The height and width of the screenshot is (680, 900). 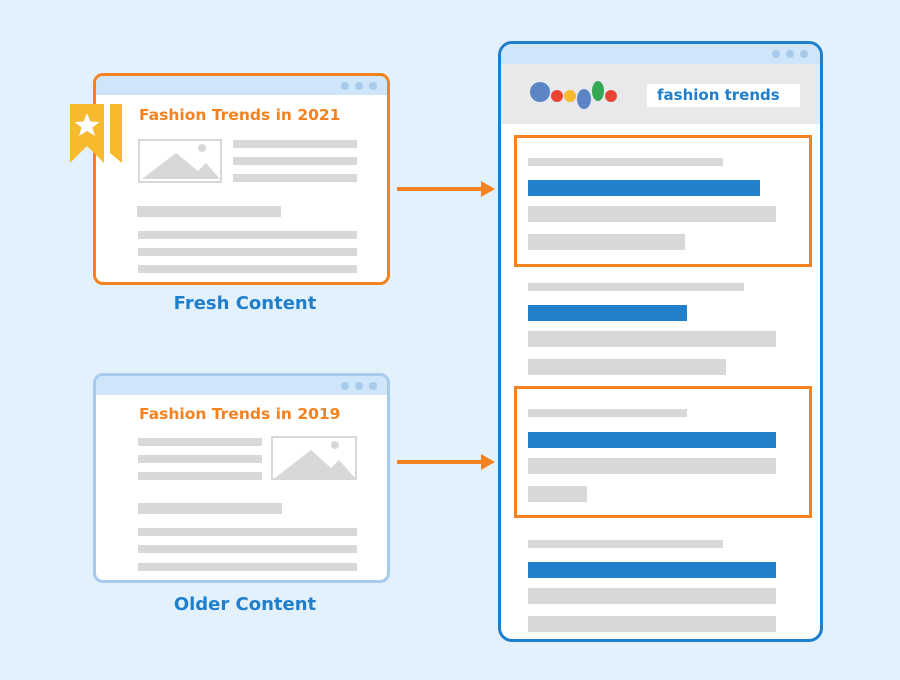 What do you see at coordinates (576, 96) in the screenshot?
I see `google-dots-logo-icon` at bounding box center [576, 96].